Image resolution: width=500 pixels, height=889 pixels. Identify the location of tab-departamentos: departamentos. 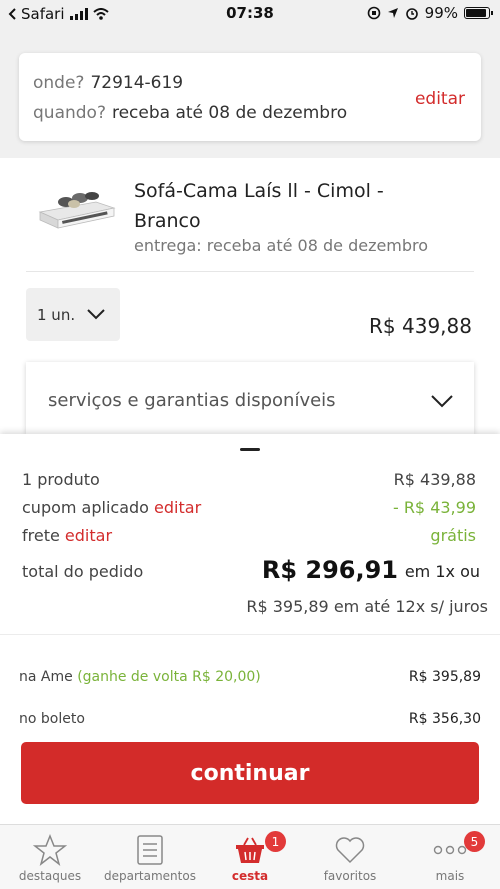
(150, 857).